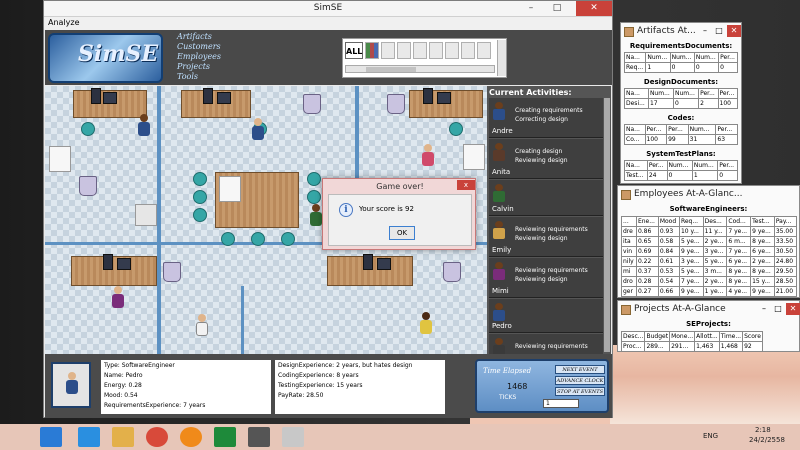 Image resolution: width=800 pixels, height=450 pixels. Describe the element at coordinates (710, 436) in the screenshot. I see `language-indicator: ENG` at that location.